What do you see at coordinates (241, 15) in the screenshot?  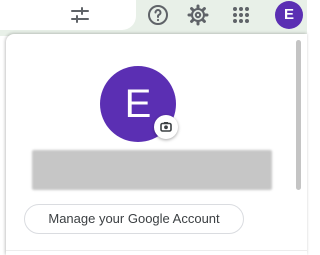 I see `apps-grid-icon` at bounding box center [241, 15].